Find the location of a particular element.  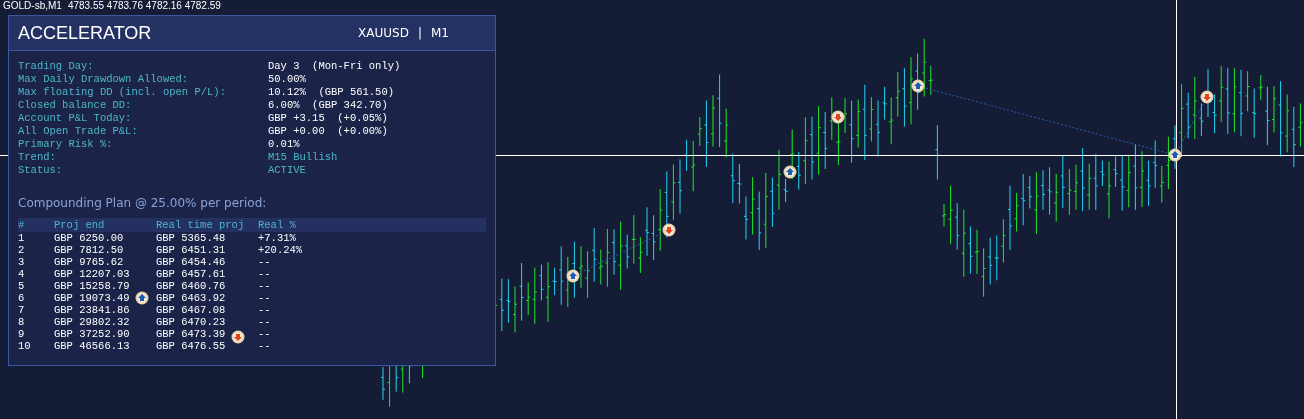

chart-symbol: GOLD-sb,M1 is located at coordinates (32, 5).